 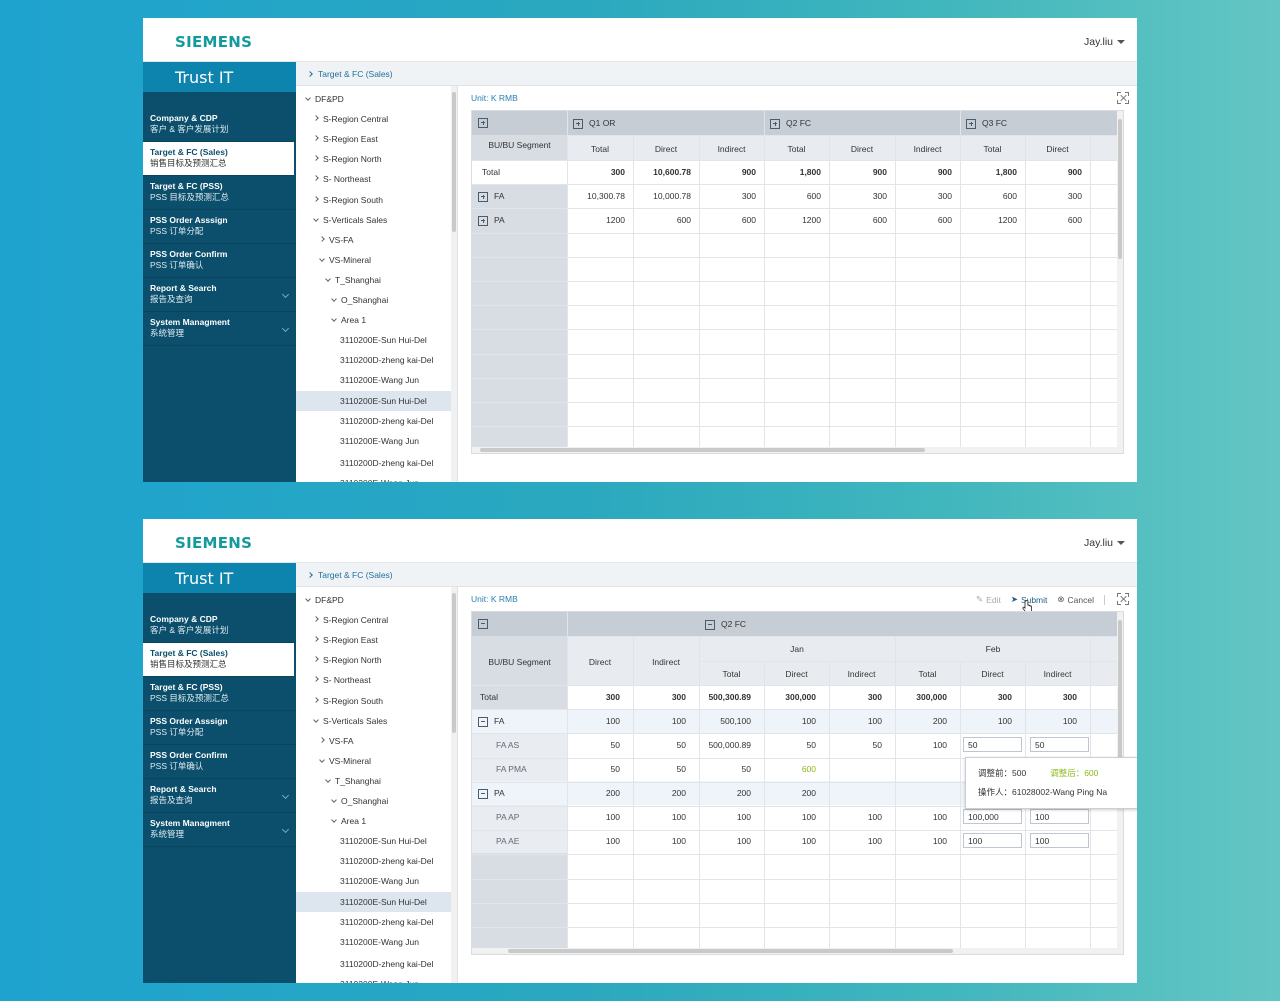 What do you see at coordinates (1123, 98) in the screenshot?
I see `fullscreen-icon` at bounding box center [1123, 98].